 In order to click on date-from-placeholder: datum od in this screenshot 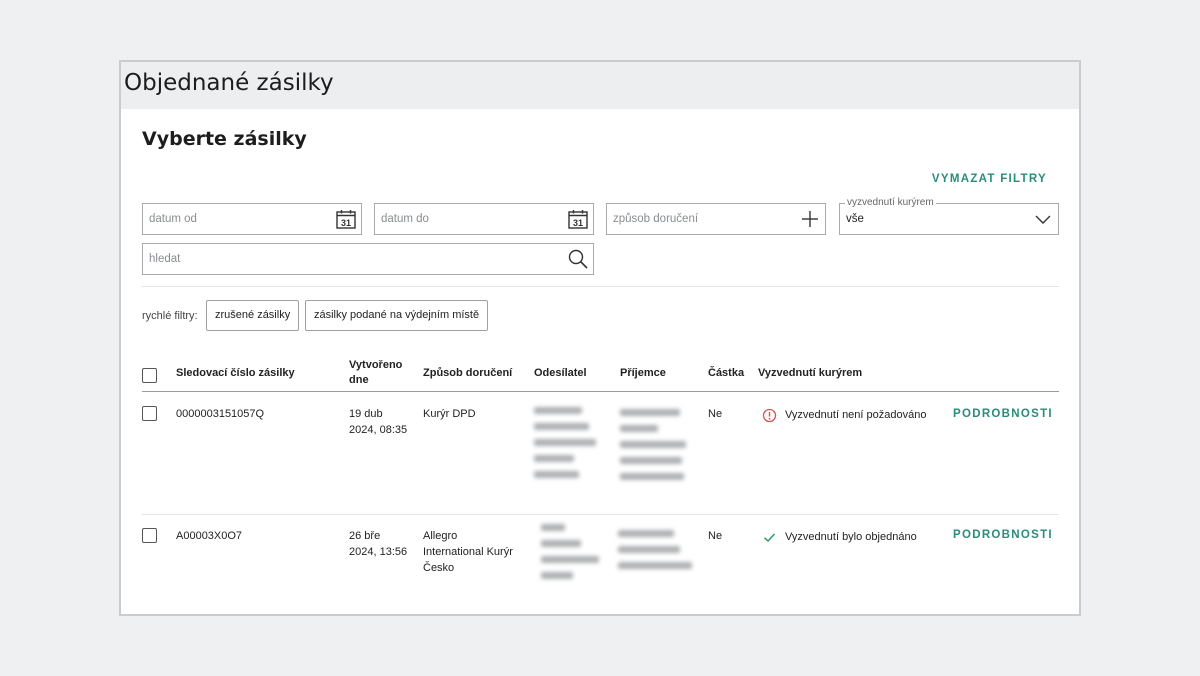, I will do `click(173, 219)`.